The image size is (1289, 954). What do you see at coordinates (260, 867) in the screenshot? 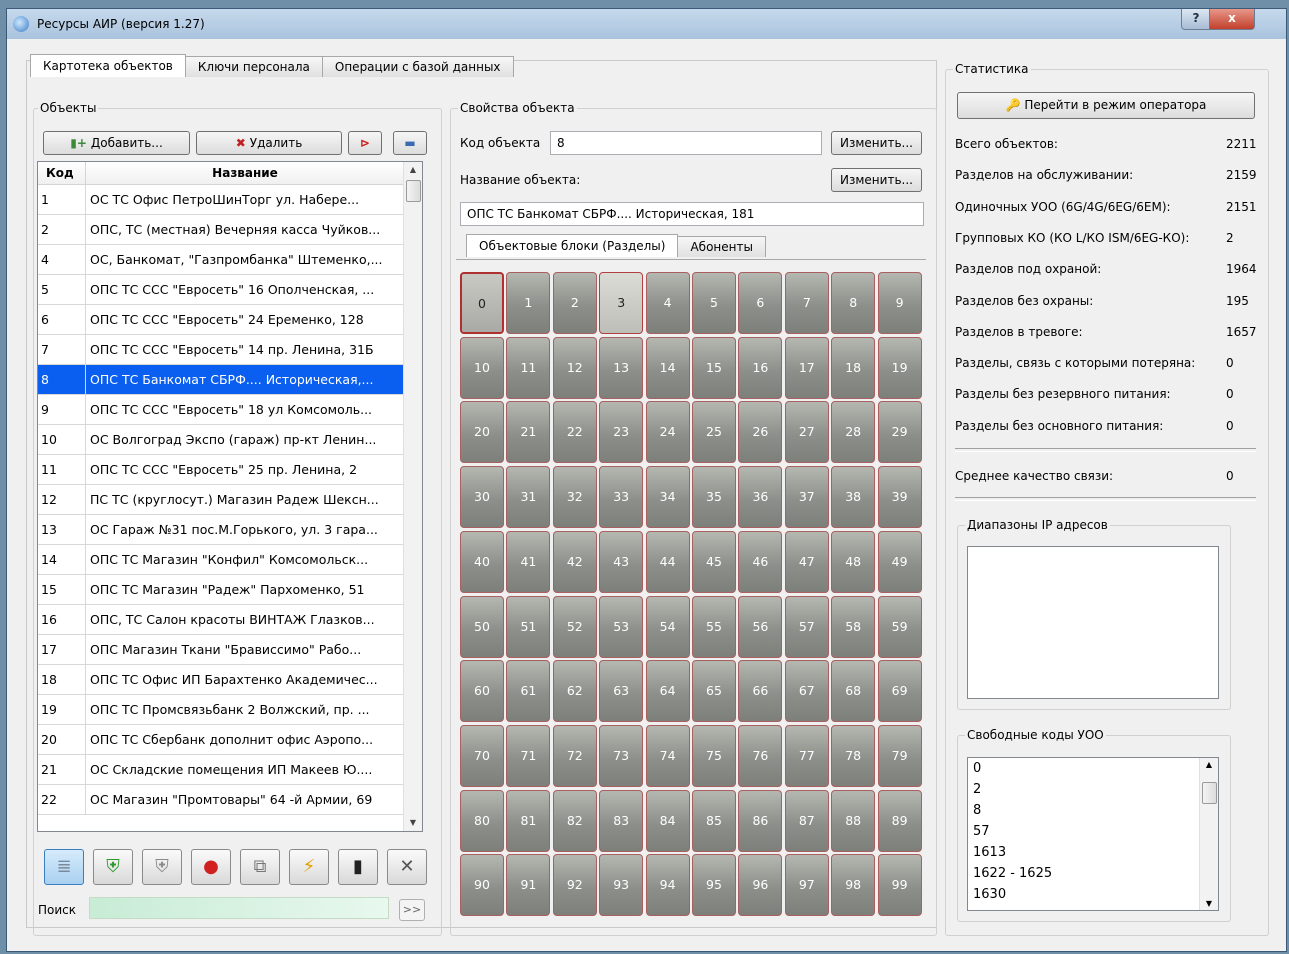
I see `connection-lost-filter-button: ⧉` at bounding box center [260, 867].